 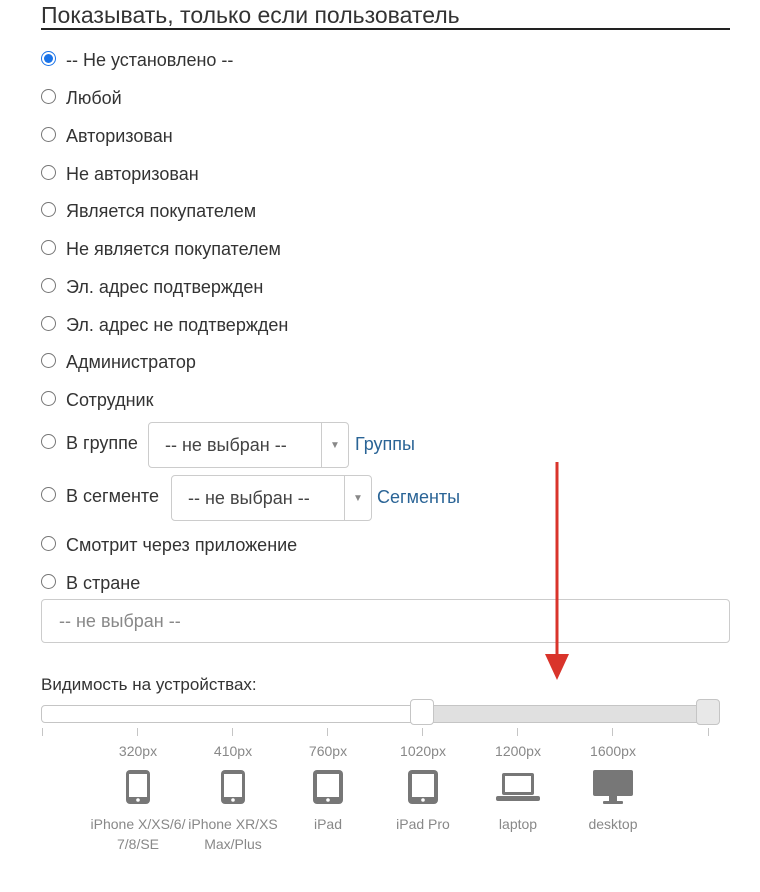 What do you see at coordinates (48, 58) in the screenshot?
I see `radio-button-checked` at bounding box center [48, 58].